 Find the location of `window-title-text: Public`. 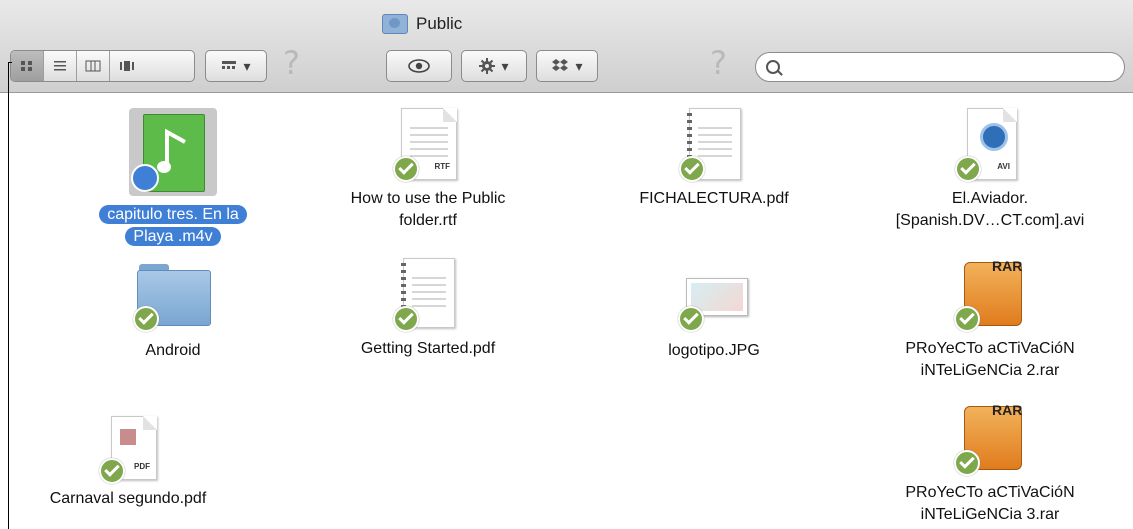

window-title-text: Public is located at coordinates (439, 23).